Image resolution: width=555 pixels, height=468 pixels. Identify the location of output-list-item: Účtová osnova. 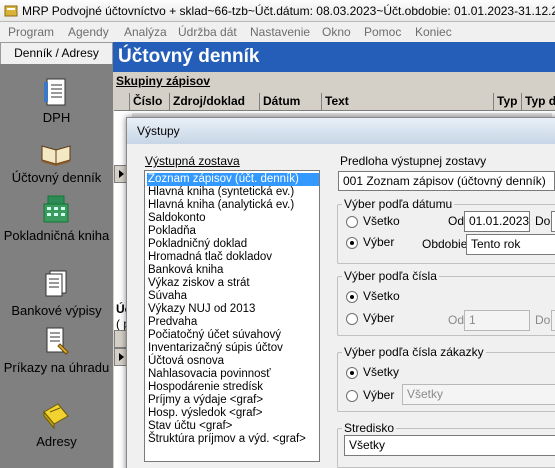
(233, 361).